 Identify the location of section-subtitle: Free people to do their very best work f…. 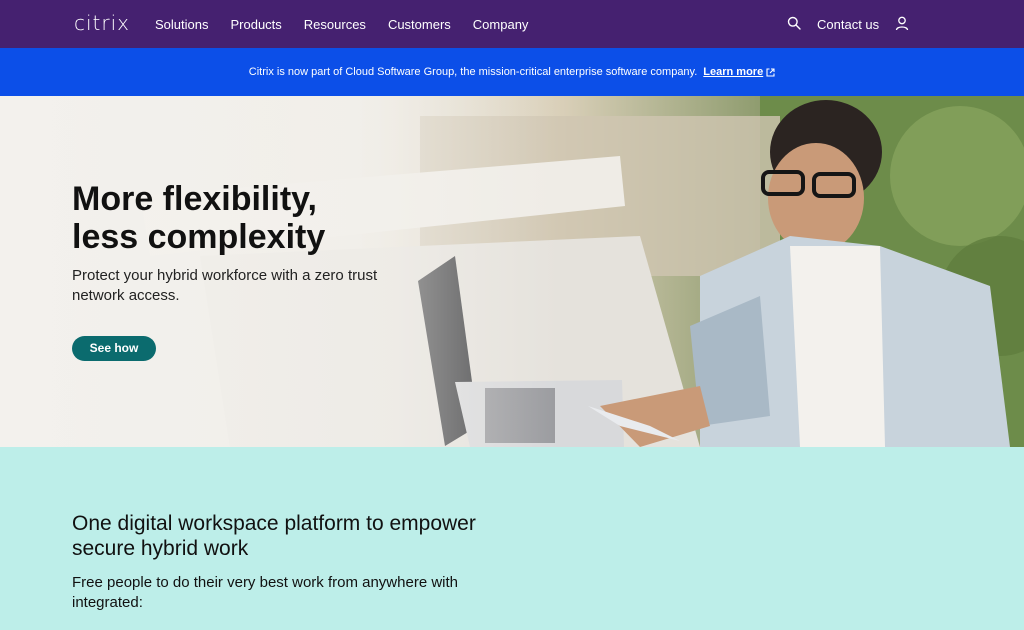
(265, 592).